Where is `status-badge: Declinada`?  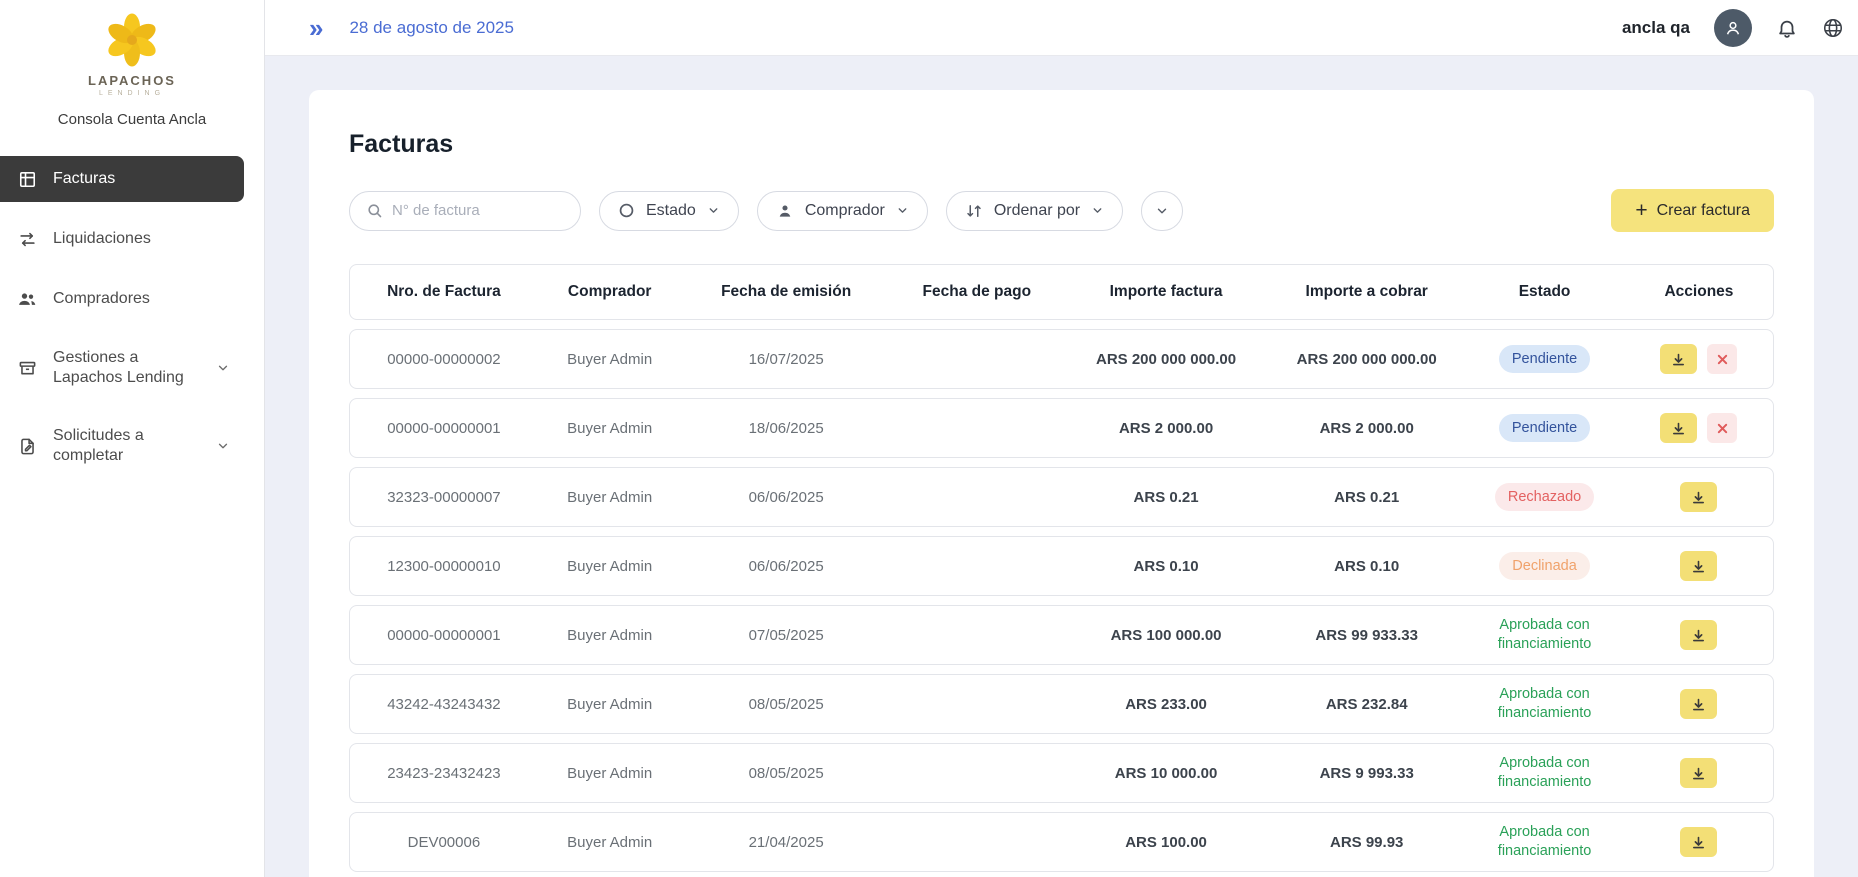
status-badge: Declinada is located at coordinates (1544, 566).